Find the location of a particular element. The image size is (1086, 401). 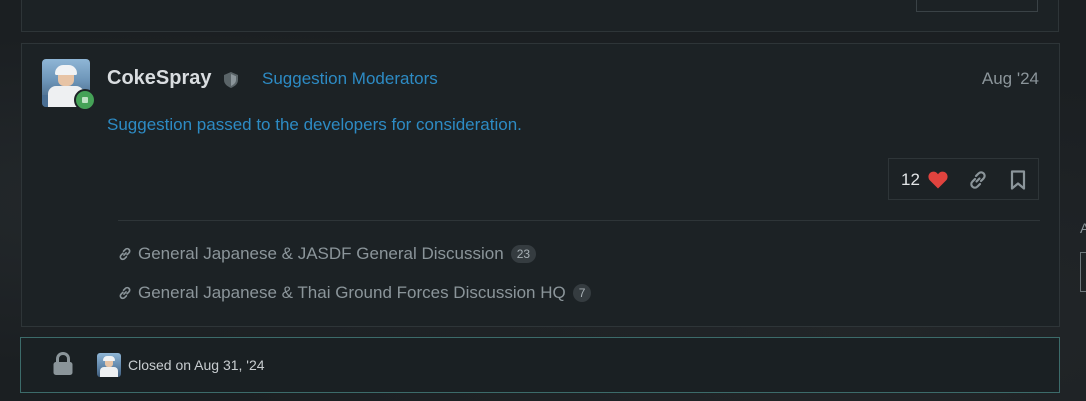

linked-topic-count: 23 is located at coordinates (523, 254).